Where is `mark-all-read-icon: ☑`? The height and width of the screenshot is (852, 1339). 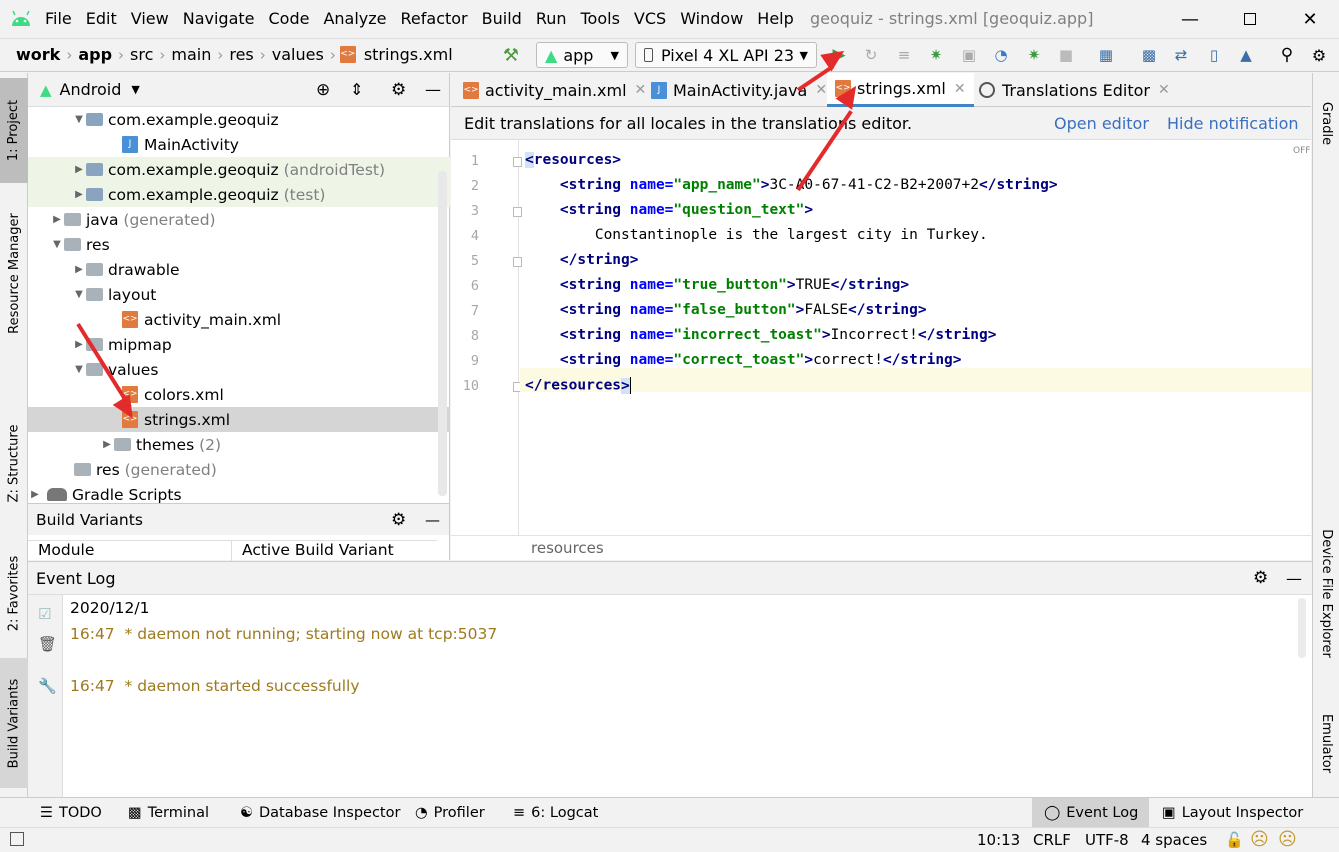
mark-all-read-icon: ☑ is located at coordinates (44, 614).